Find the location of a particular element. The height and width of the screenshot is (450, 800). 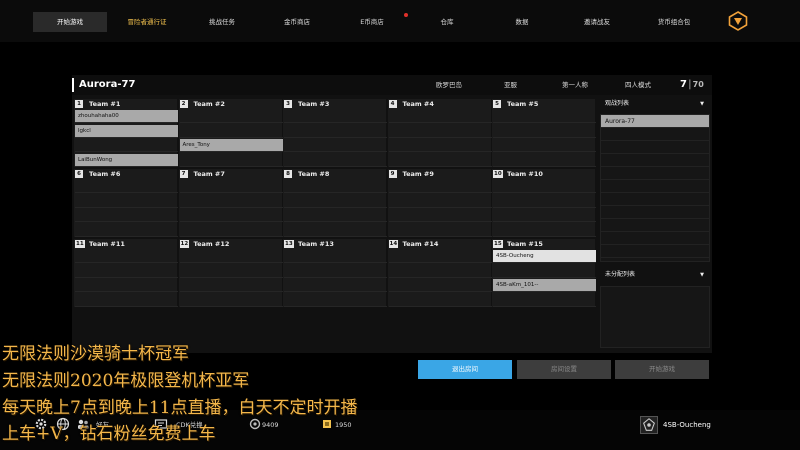

team-card: 1 Team #1 zhouhahaha00 lgkcl LaiBunWong is located at coordinates (126, 133).